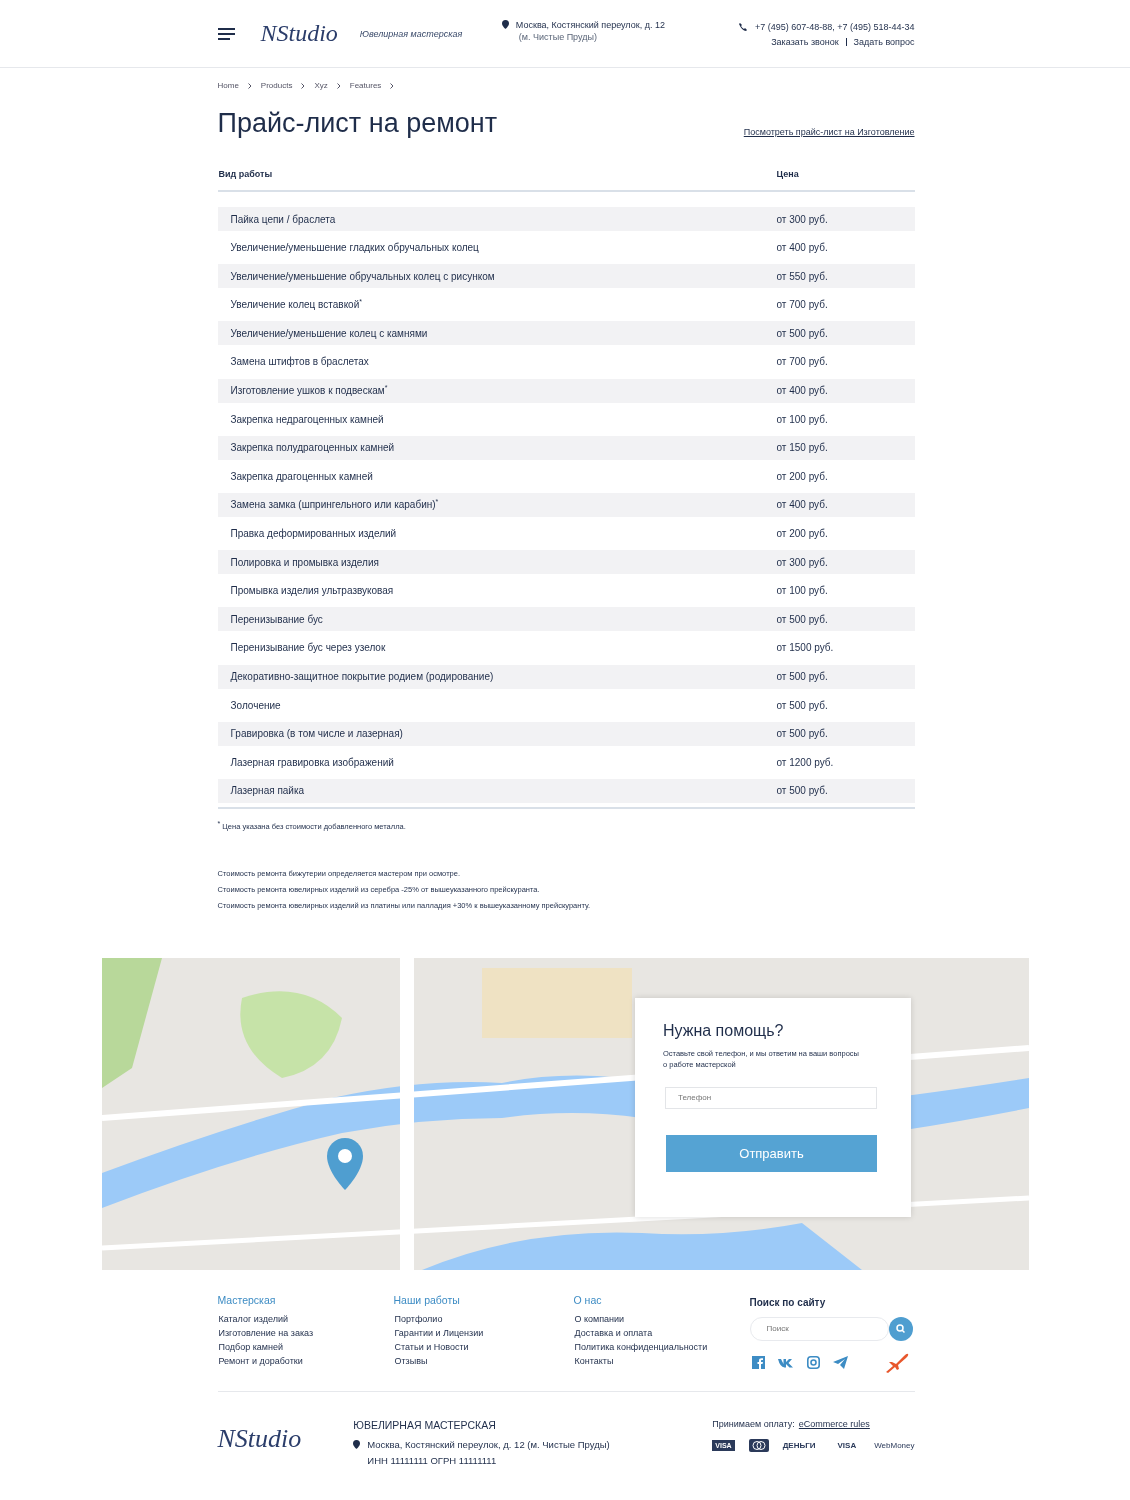 This screenshot has height=1500, width=1130. What do you see at coordinates (304, 562) in the screenshot?
I see `table-cell-text: Полировка и промывка изделия` at bounding box center [304, 562].